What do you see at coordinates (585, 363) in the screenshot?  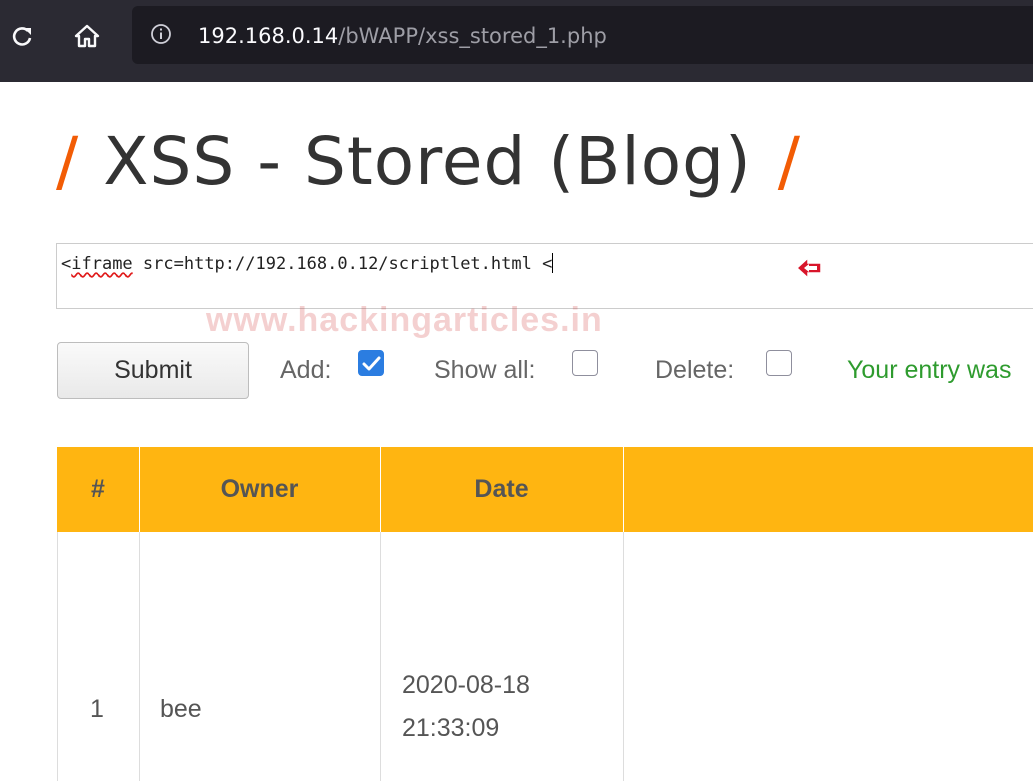 I see `show-all-checkbox` at bounding box center [585, 363].